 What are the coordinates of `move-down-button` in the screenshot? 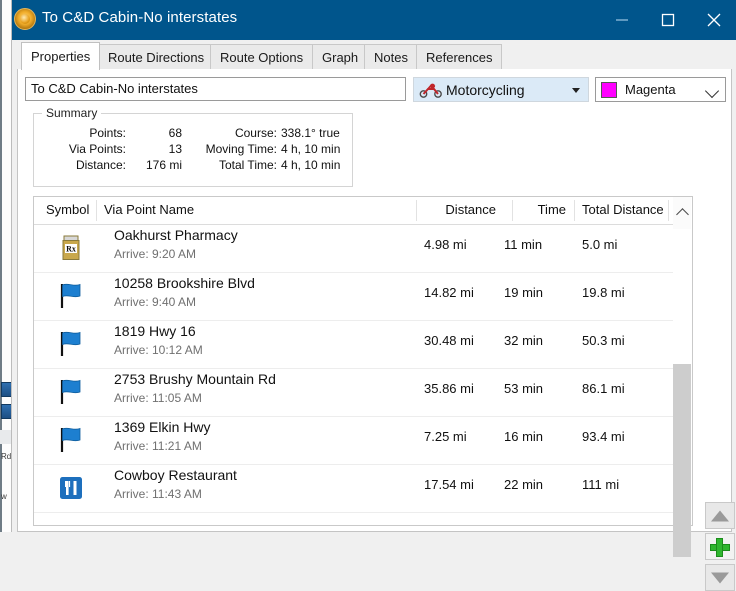 It's located at (720, 577).